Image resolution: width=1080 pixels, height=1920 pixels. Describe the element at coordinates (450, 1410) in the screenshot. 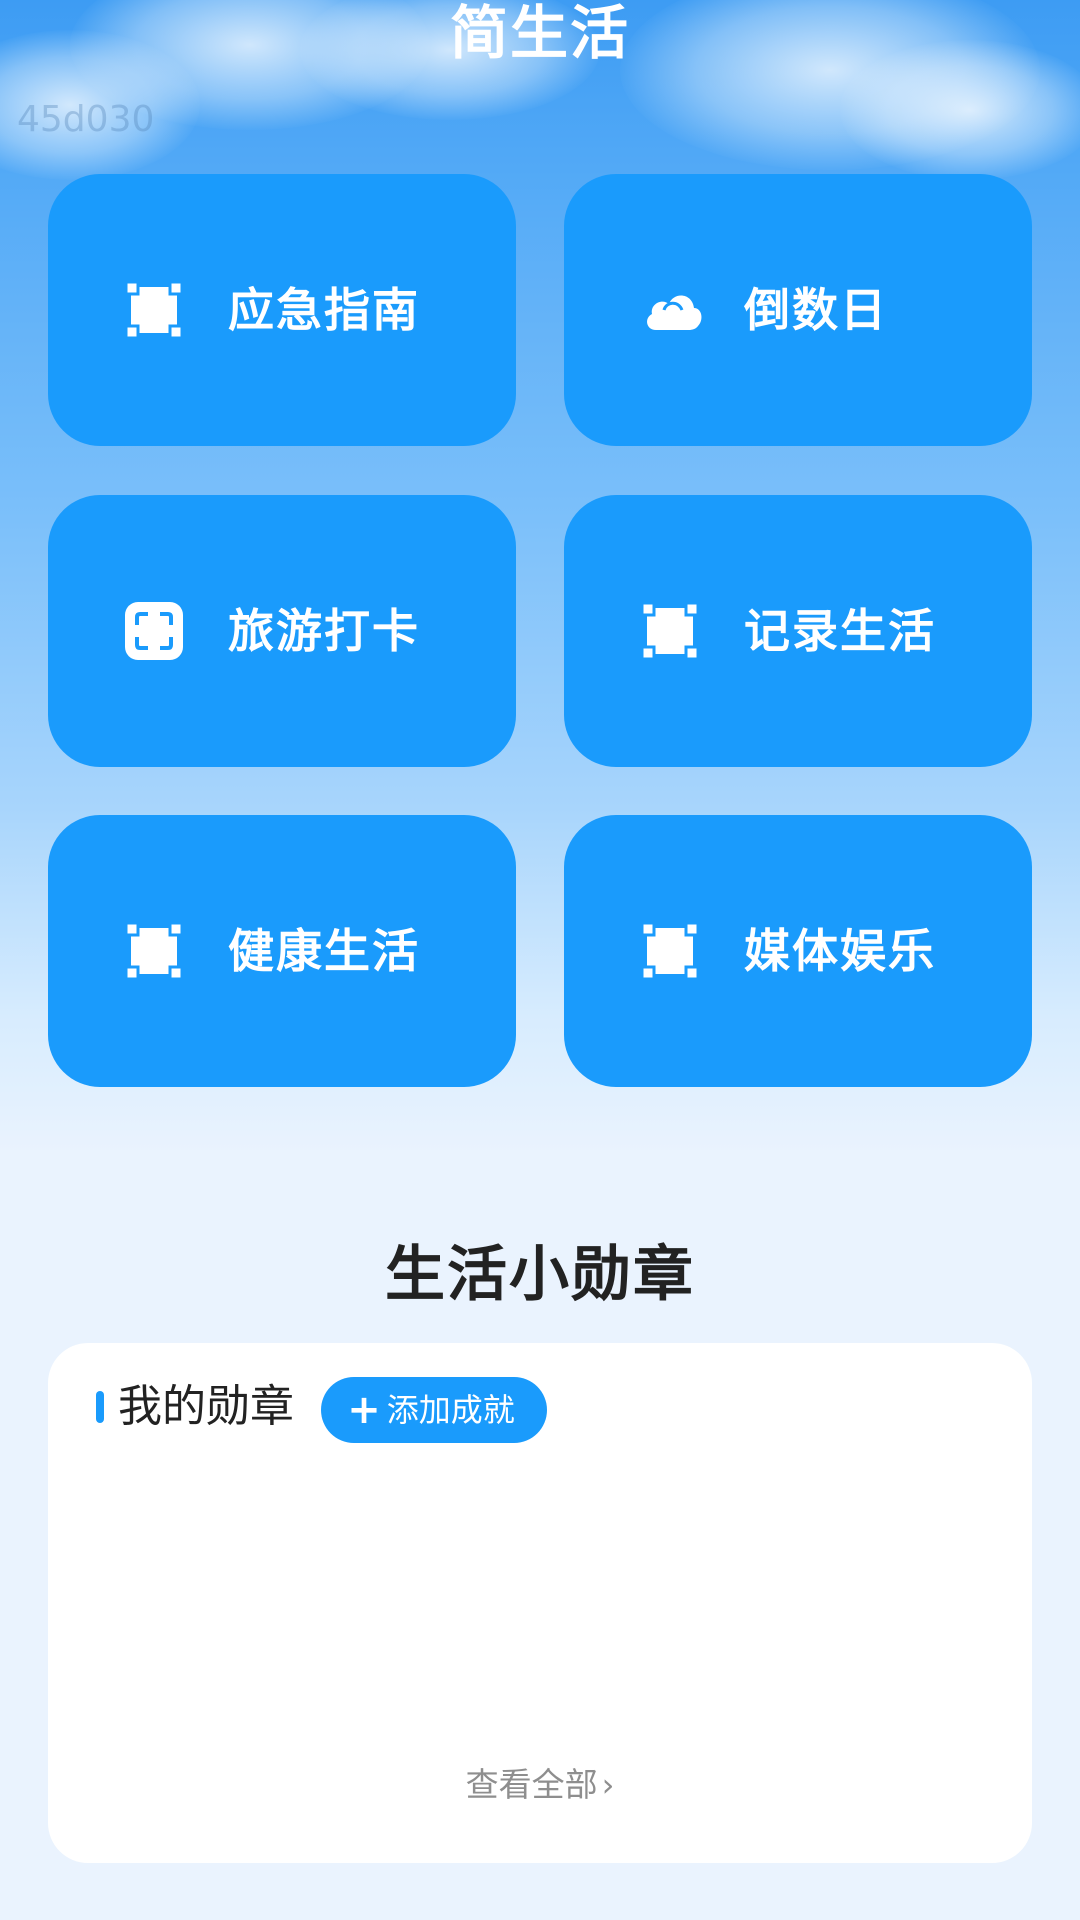

I see `add-achievement-label: 添加成就` at that location.